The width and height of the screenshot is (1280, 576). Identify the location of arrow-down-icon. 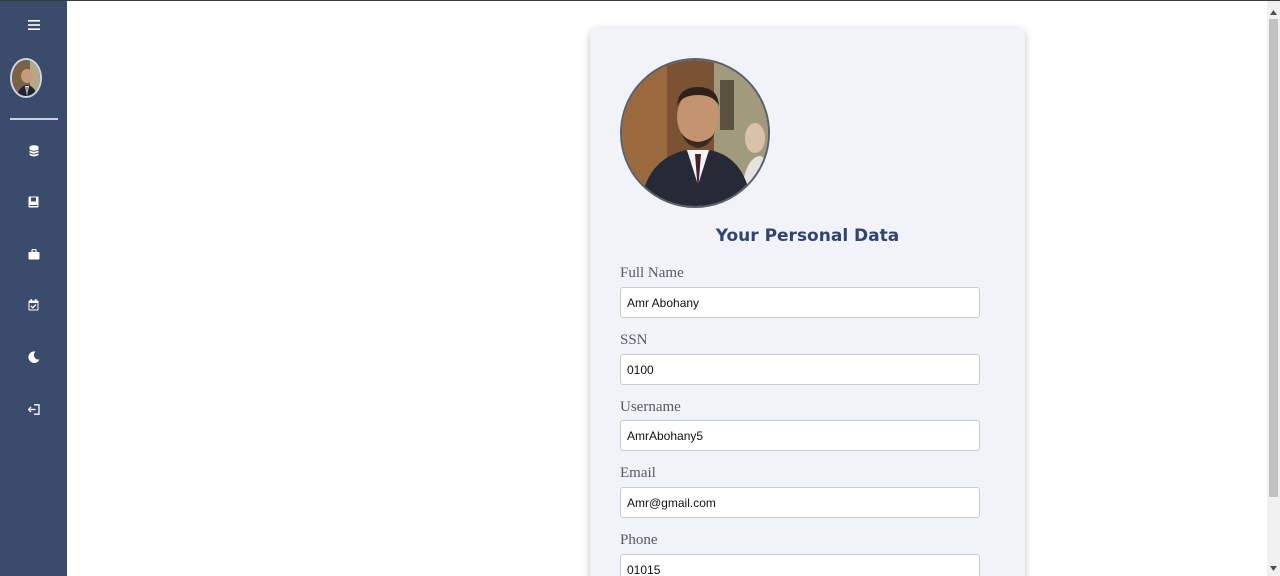
(1273, 568).